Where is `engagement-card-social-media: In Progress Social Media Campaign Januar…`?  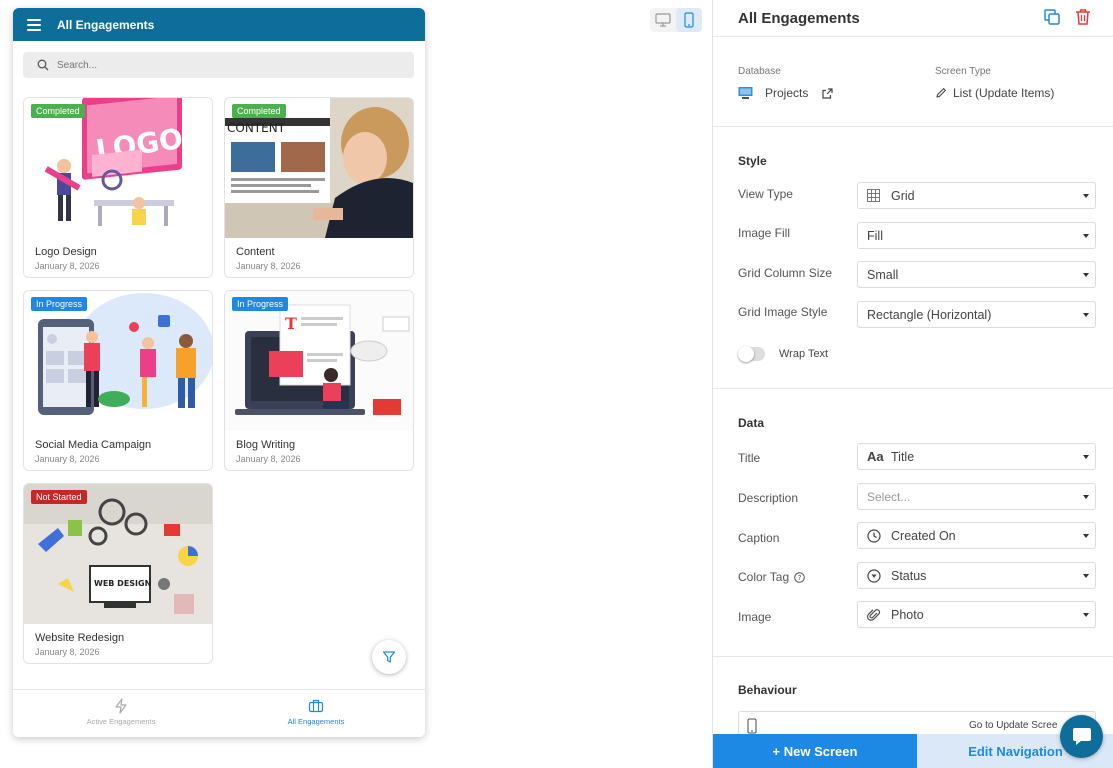
engagement-card-social-media: In Progress Social Media Campaign Januar… is located at coordinates (118, 380).